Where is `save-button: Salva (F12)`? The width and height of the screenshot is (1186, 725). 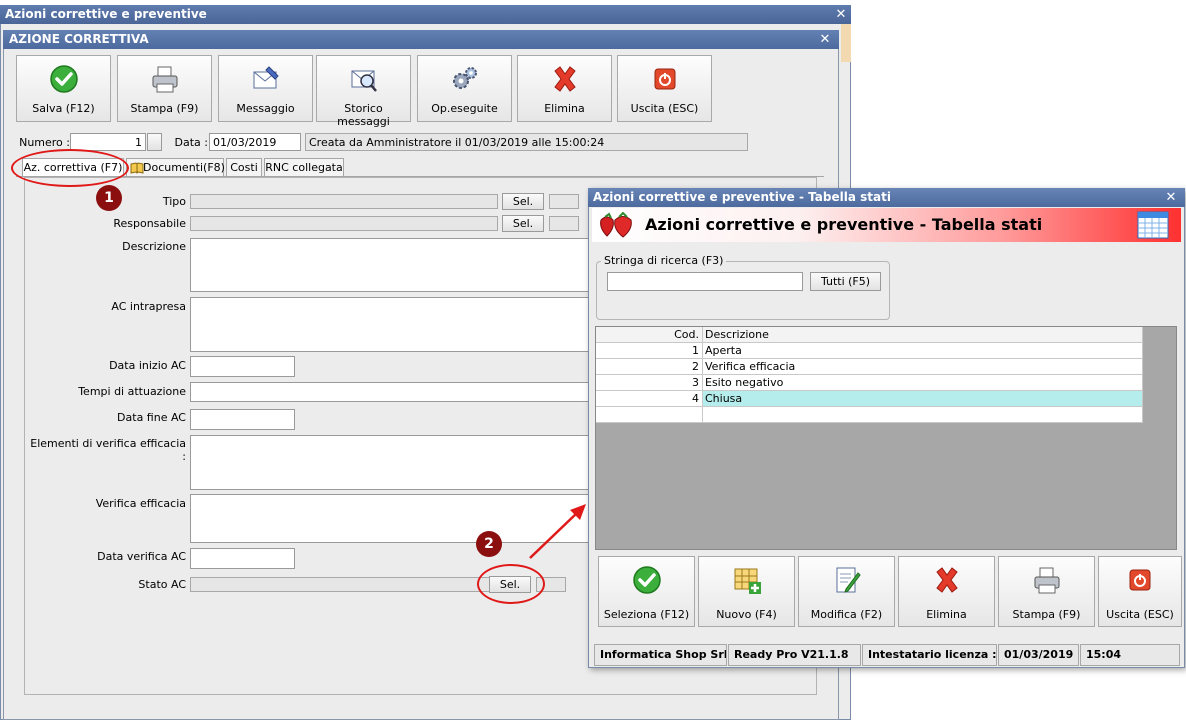 save-button: Salva (F12) is located at coordinates (63, 88).